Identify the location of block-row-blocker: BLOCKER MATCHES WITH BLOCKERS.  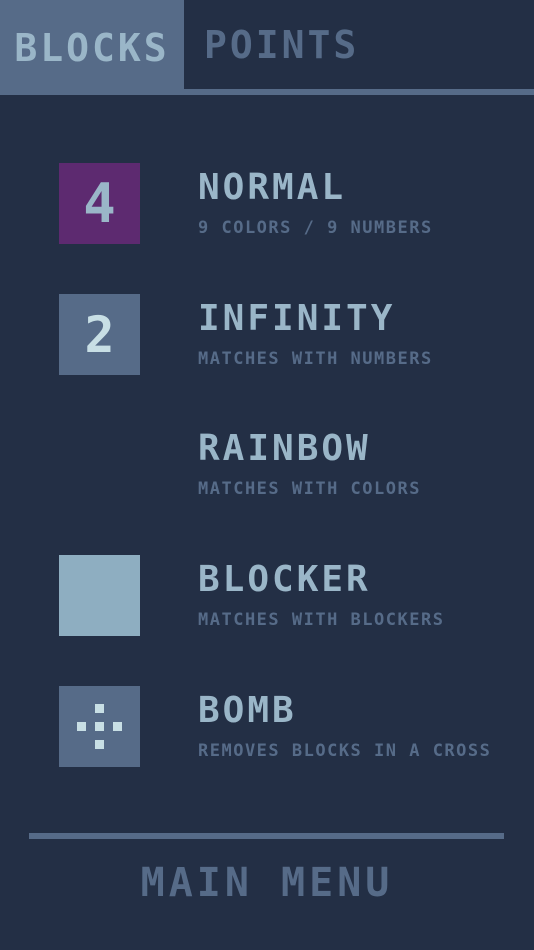
(279, 596).